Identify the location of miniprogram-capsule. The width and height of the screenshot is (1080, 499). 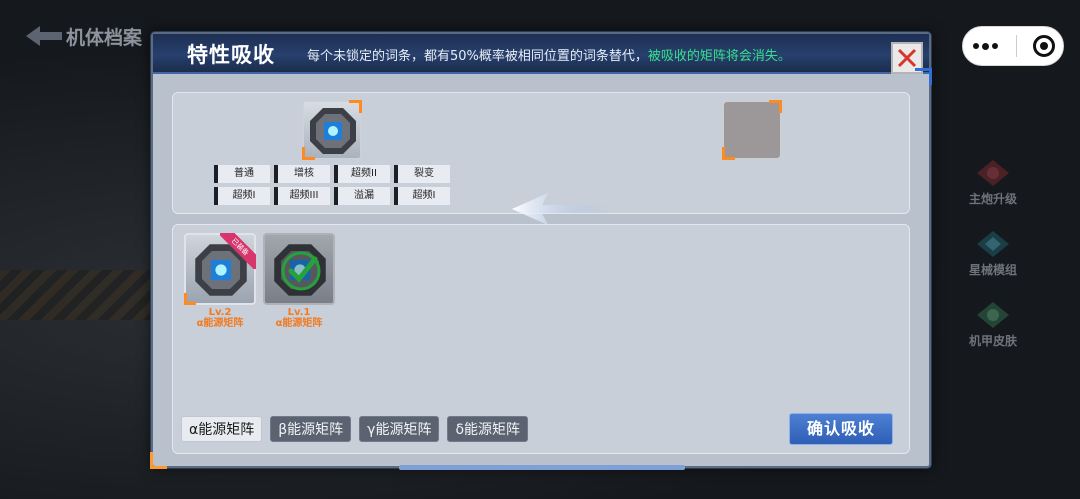
(1013, 46).